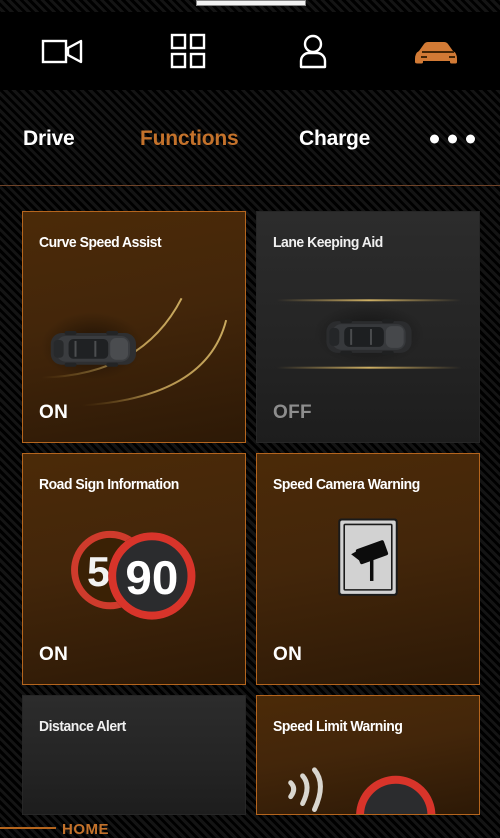 The height and width of the screenshot is (838, 500). What do you see at coordinates (49, 139) in the screenshot?
I see `tab-drive: Drive` at bounding box center [49, 139].